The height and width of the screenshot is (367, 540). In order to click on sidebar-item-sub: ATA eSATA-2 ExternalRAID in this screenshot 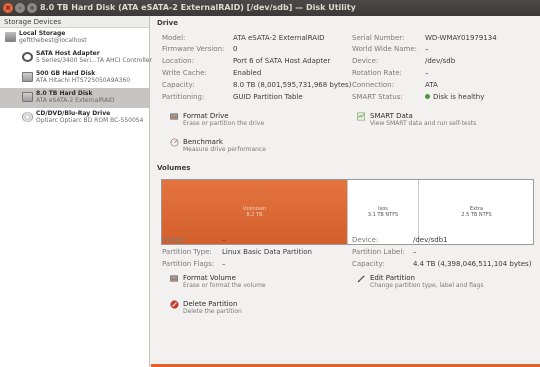, I will do `click(75, 100)`.